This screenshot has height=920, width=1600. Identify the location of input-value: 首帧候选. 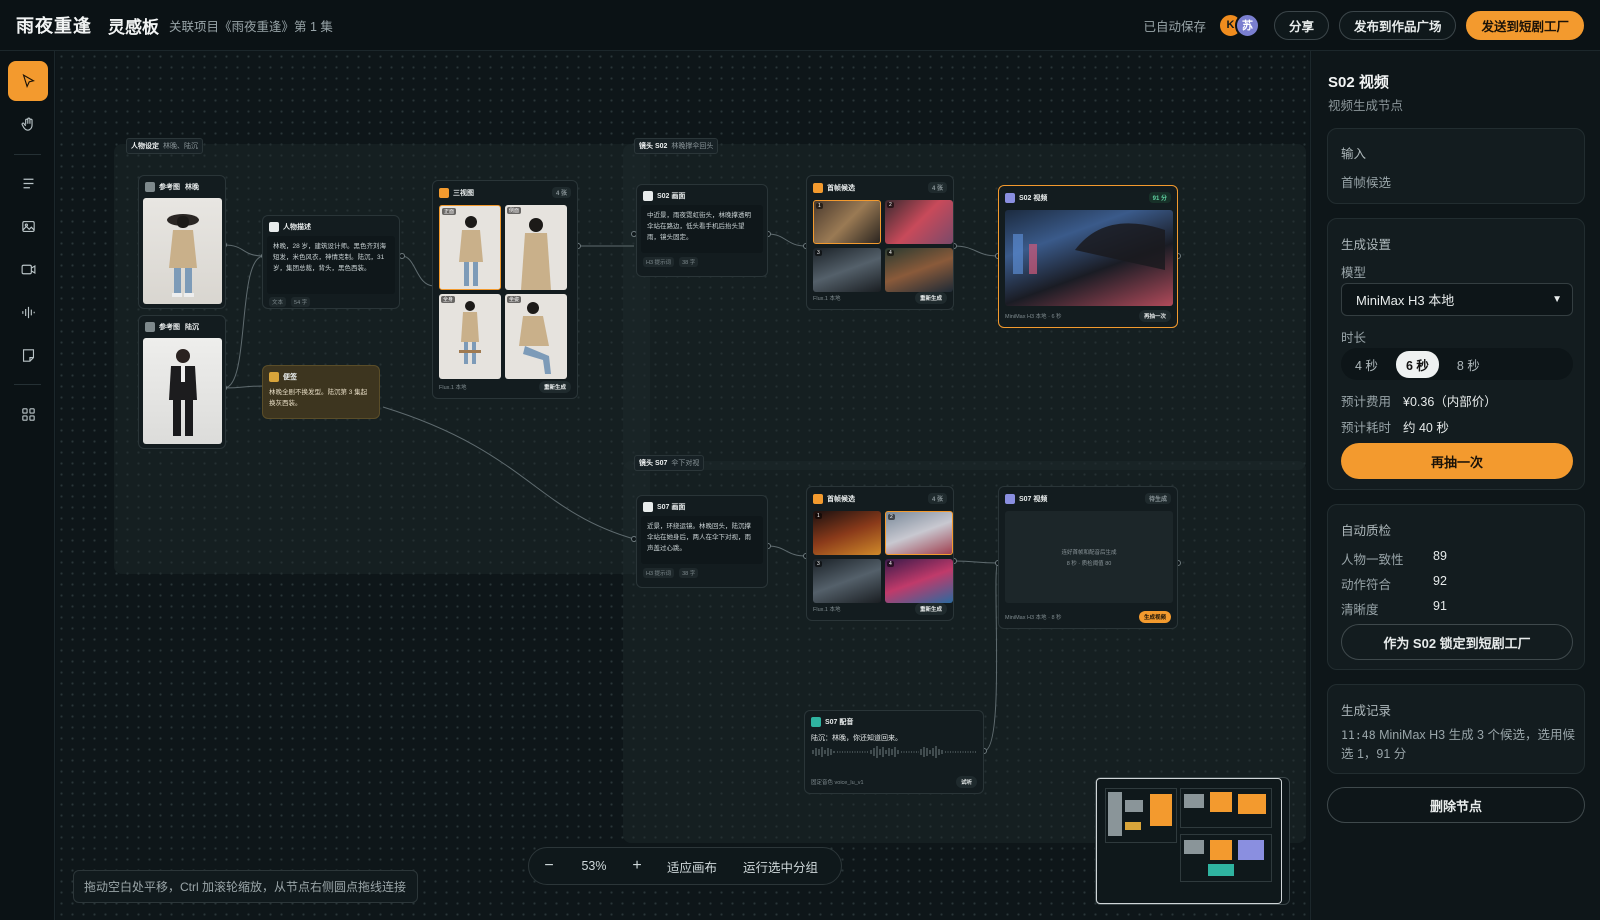
(1366, 181).